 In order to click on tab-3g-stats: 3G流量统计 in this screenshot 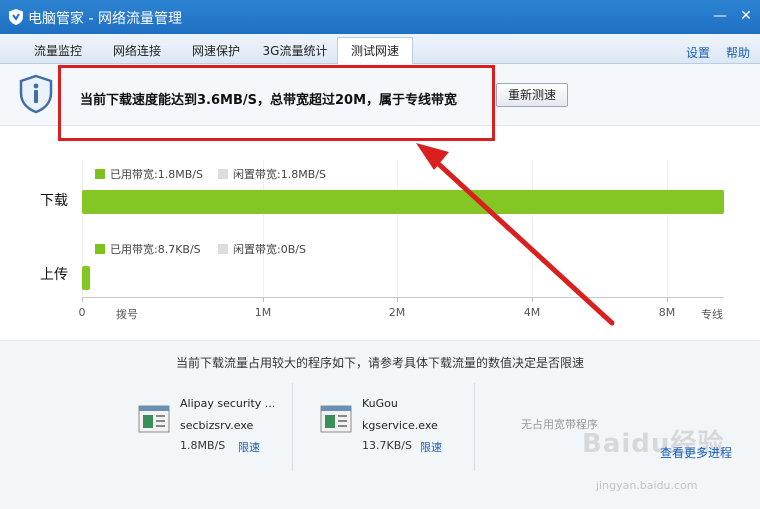, I will do `click(295, 51)`.